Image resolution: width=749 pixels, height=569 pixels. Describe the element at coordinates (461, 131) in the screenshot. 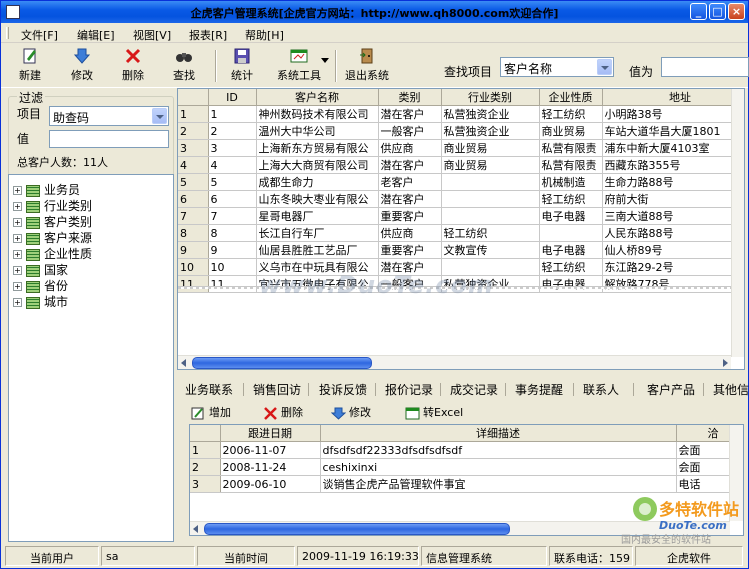

I see `table-row: 2 2 温州大中华公司 一般客户 私营独资企业 商业贸易 车站大道华昌大厦1801` at that location.